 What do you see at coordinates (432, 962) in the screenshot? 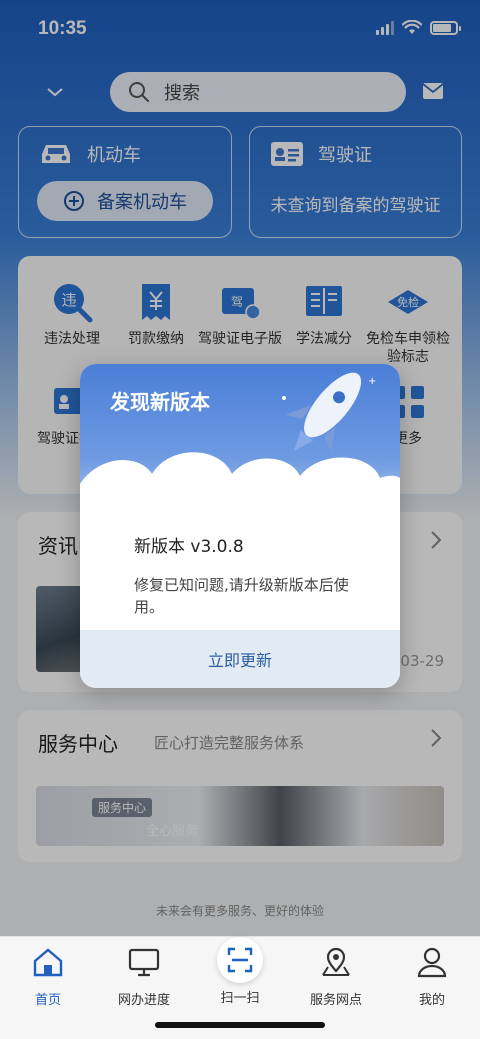
I see `user-icon` at bounding box center [432, 962].